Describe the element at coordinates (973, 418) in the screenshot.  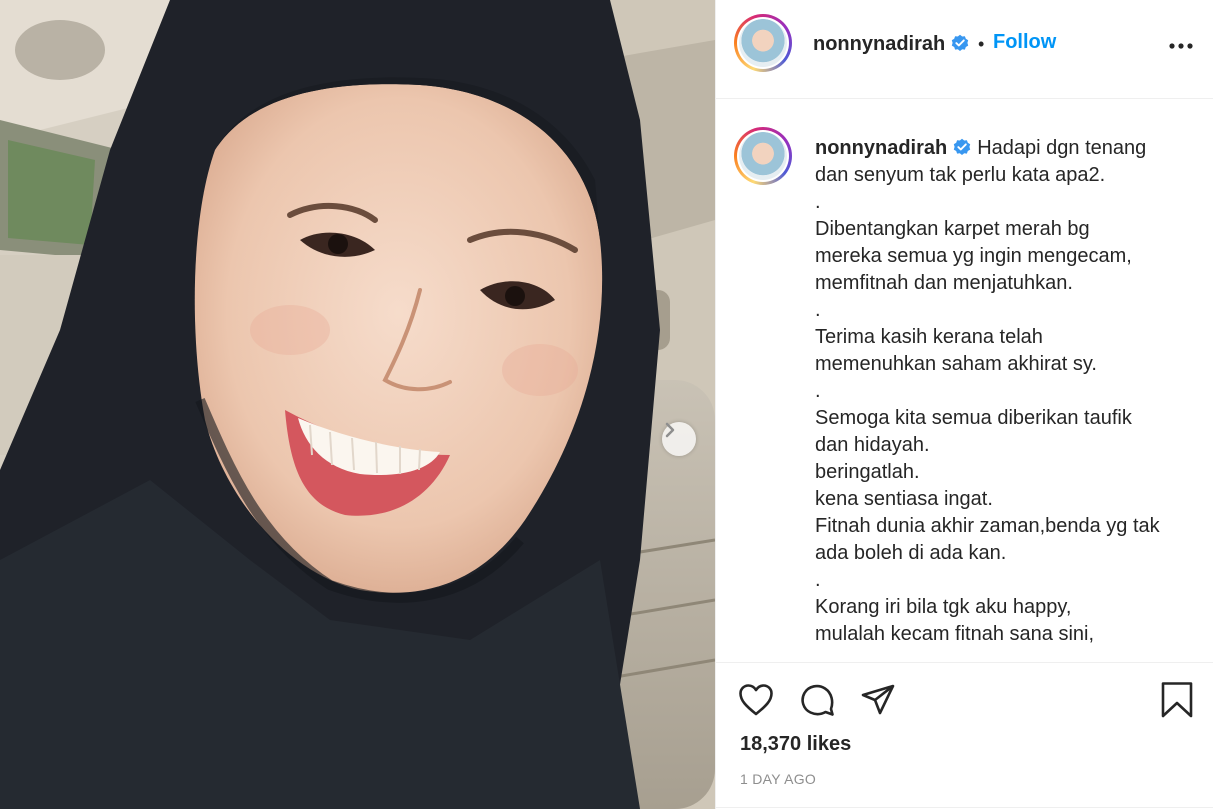
I see `caption-line: Semoga kita semua diberikan taufik` at that location.